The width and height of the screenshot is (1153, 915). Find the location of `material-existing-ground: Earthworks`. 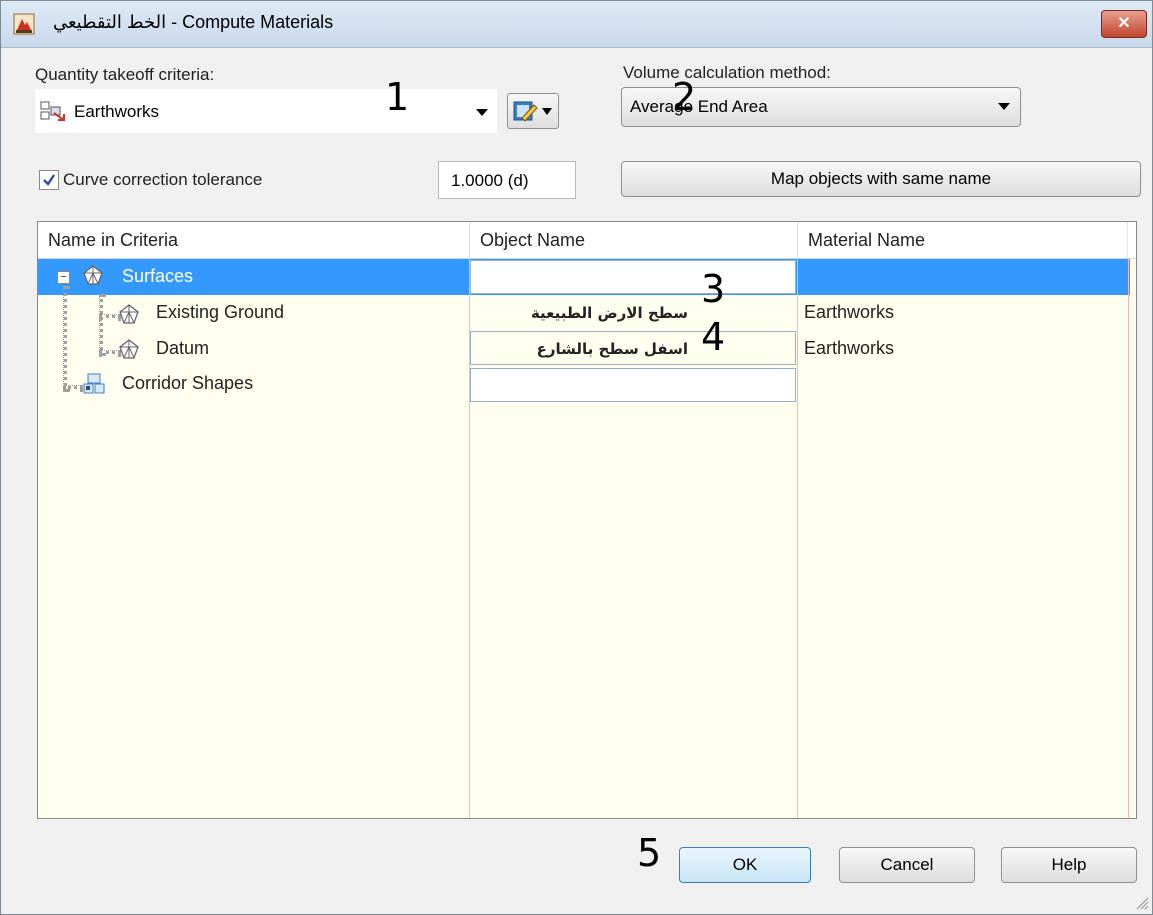

material-existing-ground: Earthworks is located at coordinates (849, 312).